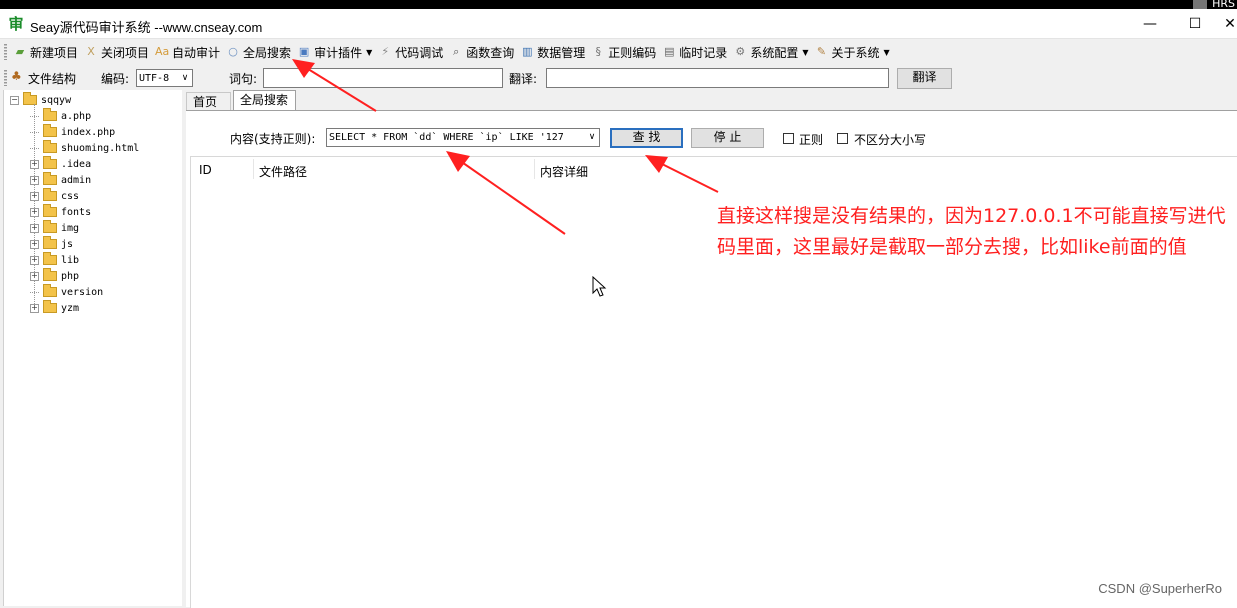  I want to click on watermark: CSDN @SuperherRo, so click(1160, 588).